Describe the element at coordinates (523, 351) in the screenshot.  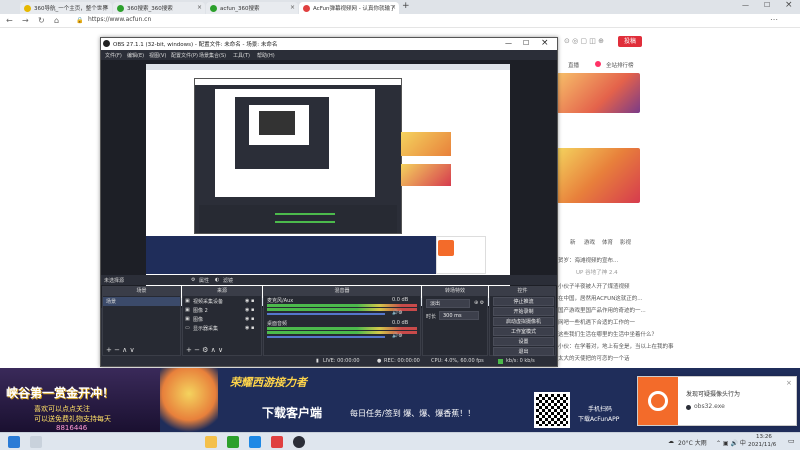
I see `exit-button: 退出` at that location.